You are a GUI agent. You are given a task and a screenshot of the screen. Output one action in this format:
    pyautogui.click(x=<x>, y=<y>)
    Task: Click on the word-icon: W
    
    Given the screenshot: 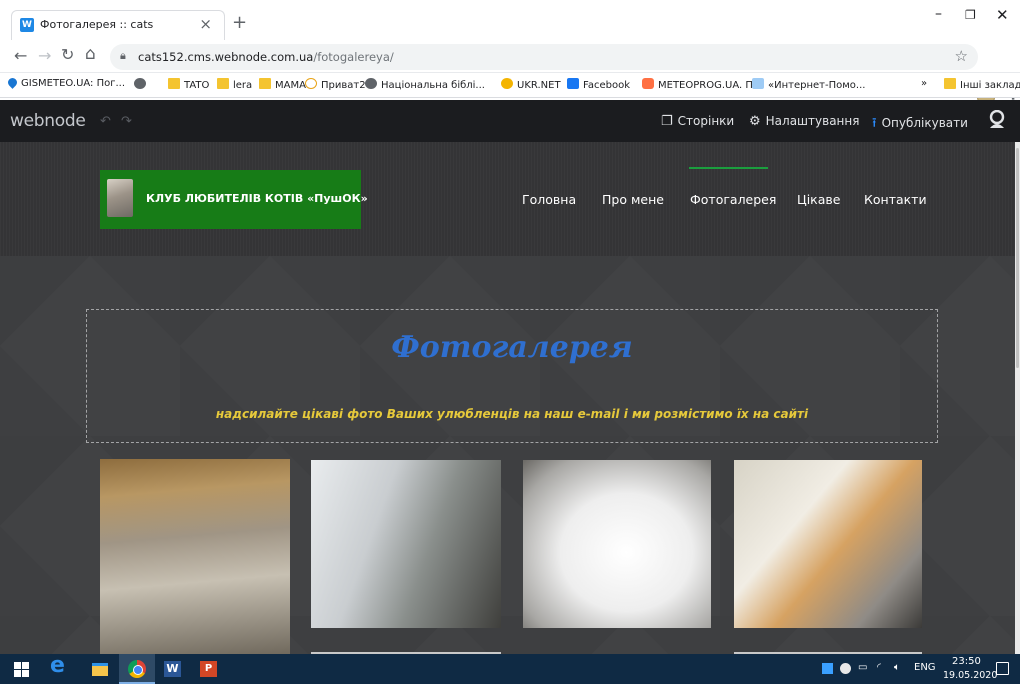 What is the action you would take?
    pyautogui.click(x=172, y=669)
    